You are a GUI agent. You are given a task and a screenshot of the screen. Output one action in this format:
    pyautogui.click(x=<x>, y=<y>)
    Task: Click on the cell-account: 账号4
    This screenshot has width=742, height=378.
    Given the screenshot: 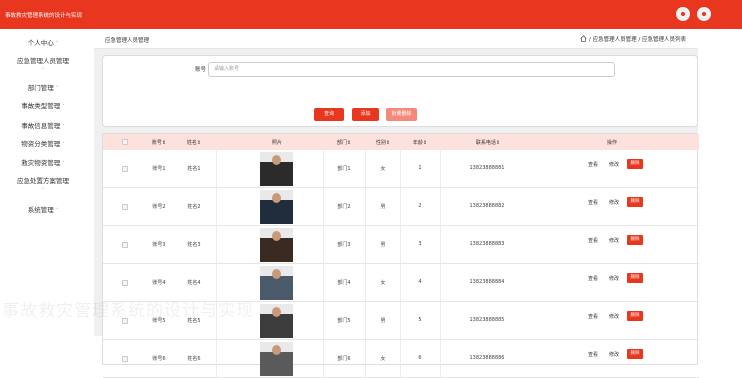 What is the action you would take?
    pyautogui.click(x=159, y=283)
    